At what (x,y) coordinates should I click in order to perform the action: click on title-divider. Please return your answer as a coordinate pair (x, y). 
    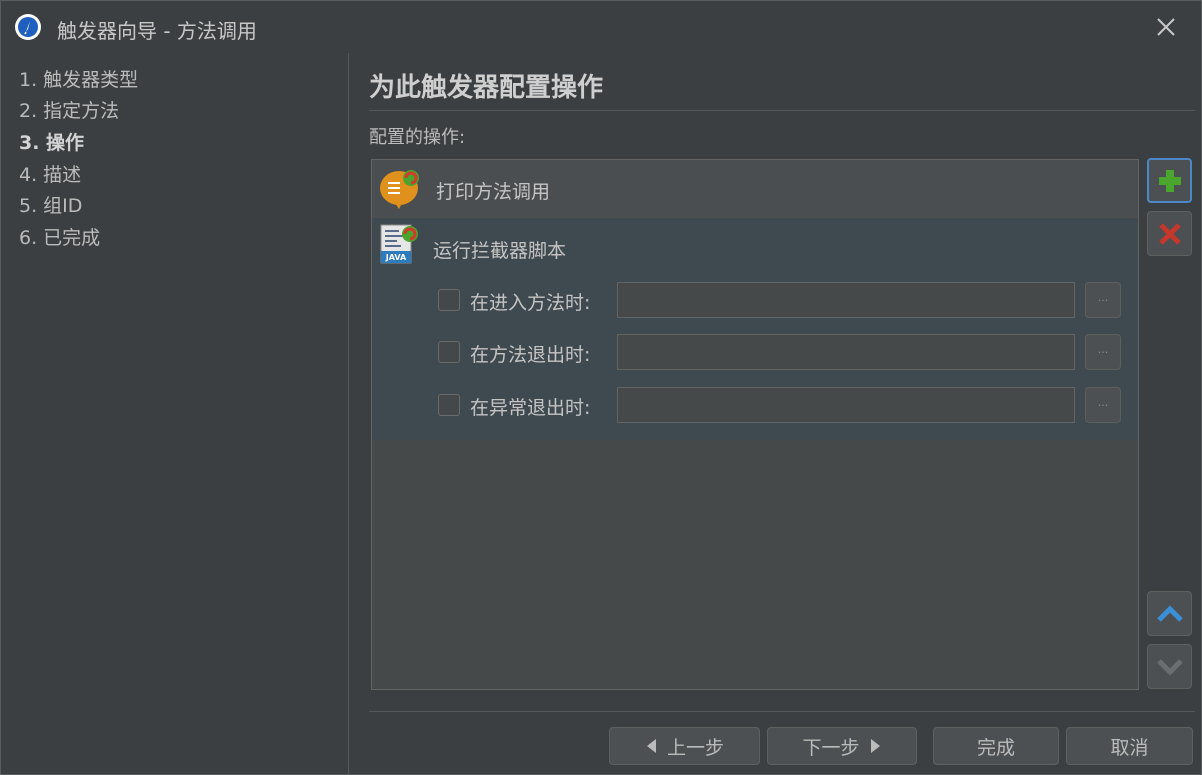
    Looking at the image, I should click on (782, 110).